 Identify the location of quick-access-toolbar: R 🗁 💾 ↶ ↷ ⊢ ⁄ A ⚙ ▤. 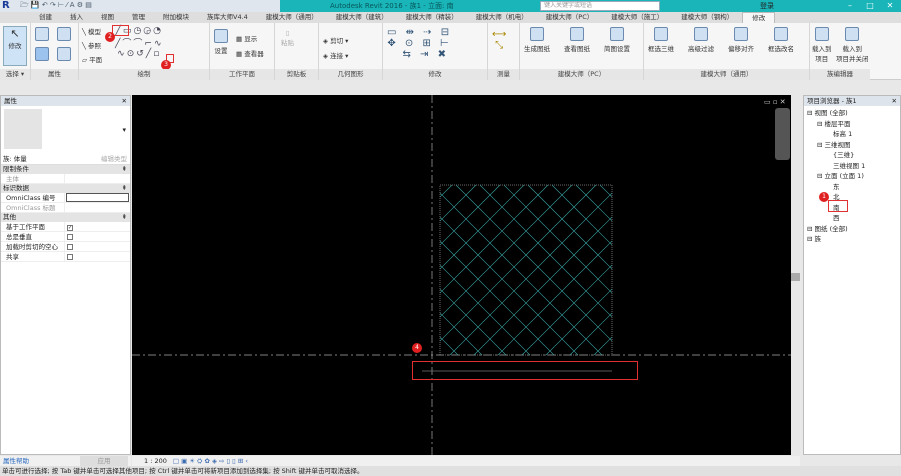
(140, 6).